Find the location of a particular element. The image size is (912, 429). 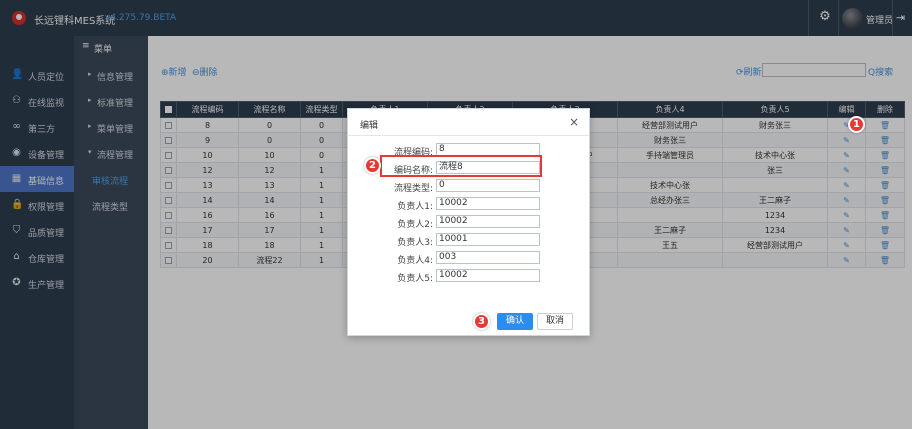

step-marker: 1 is located at coordinates (856, 124).